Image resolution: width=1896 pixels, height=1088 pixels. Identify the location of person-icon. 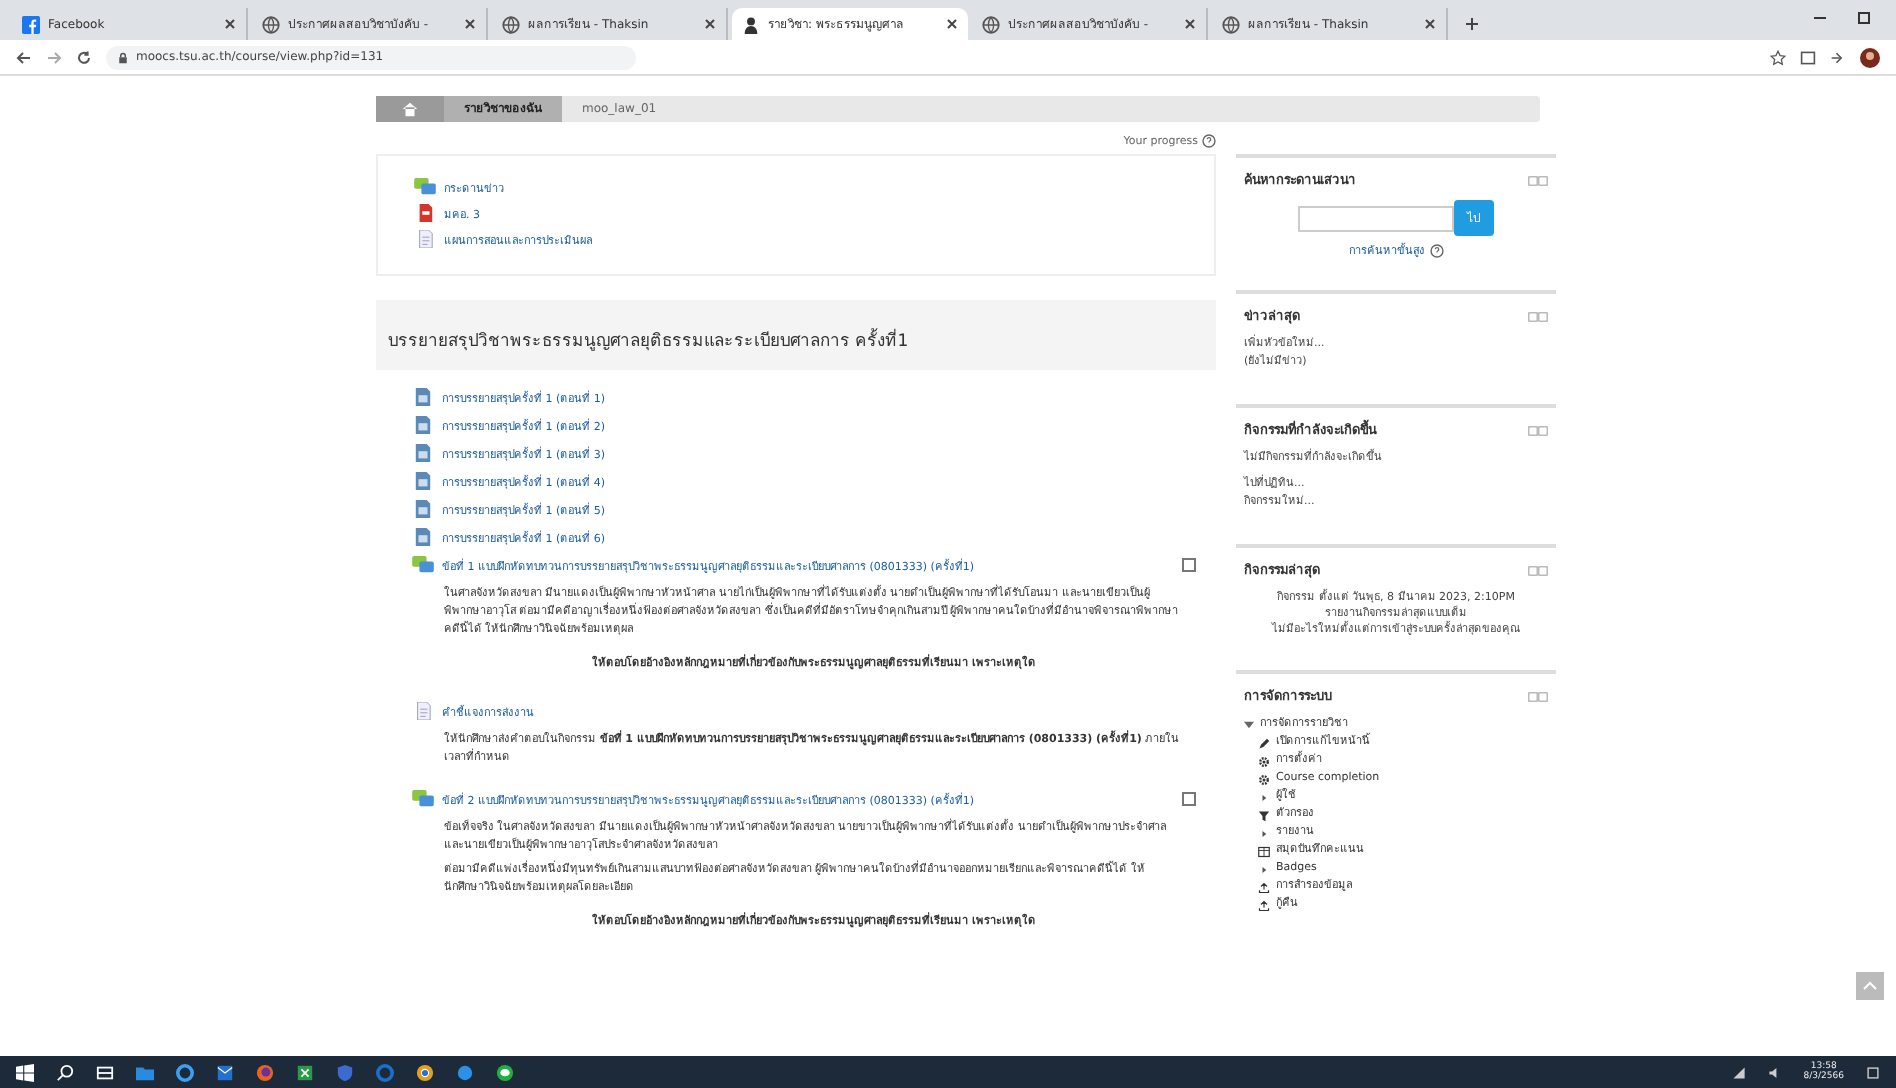
(751, 24).